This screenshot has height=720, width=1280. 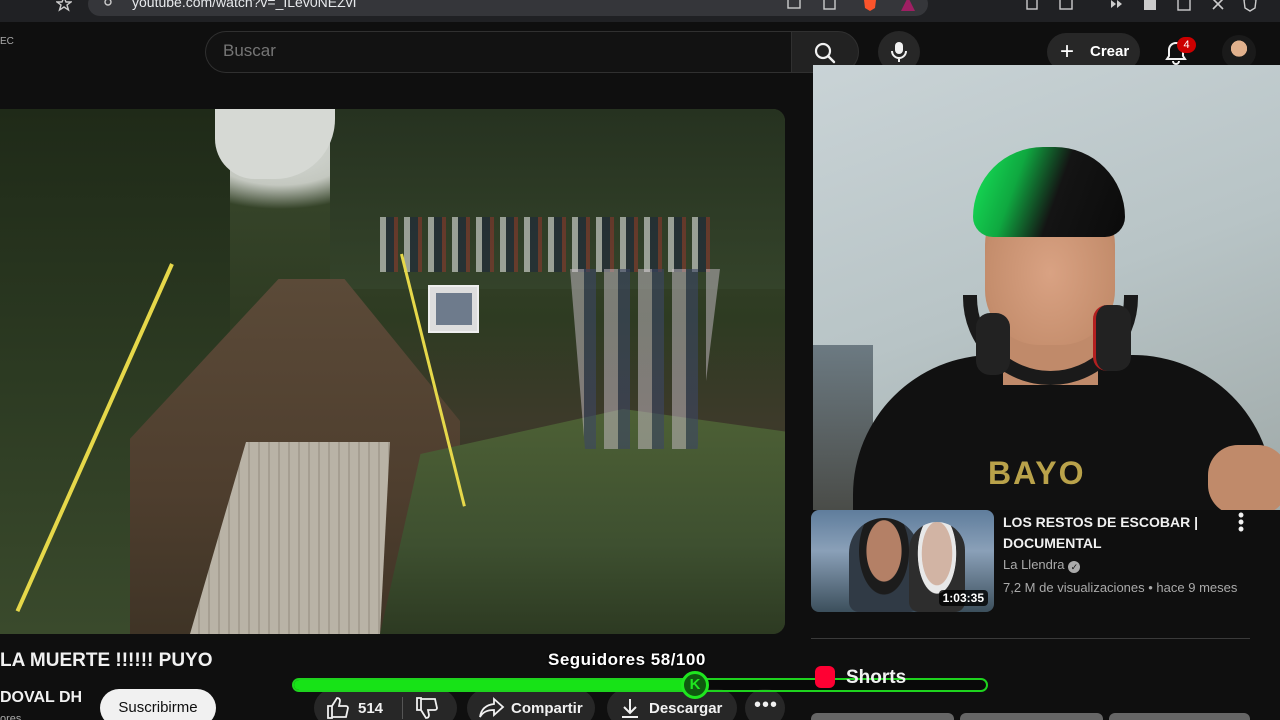 I want to click on bookmark-star-icon, so click(x=64, y=6).